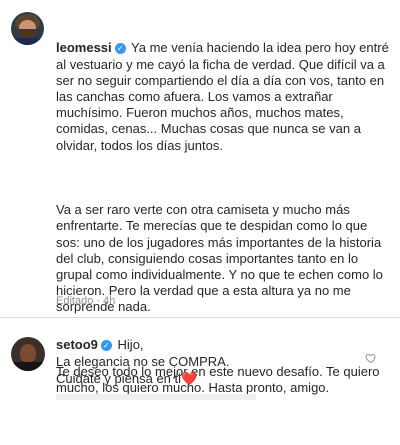 The width and height of the screenshot is (400, 445). I want to click on post-meta: Editado · 4h, so click(85, 301).